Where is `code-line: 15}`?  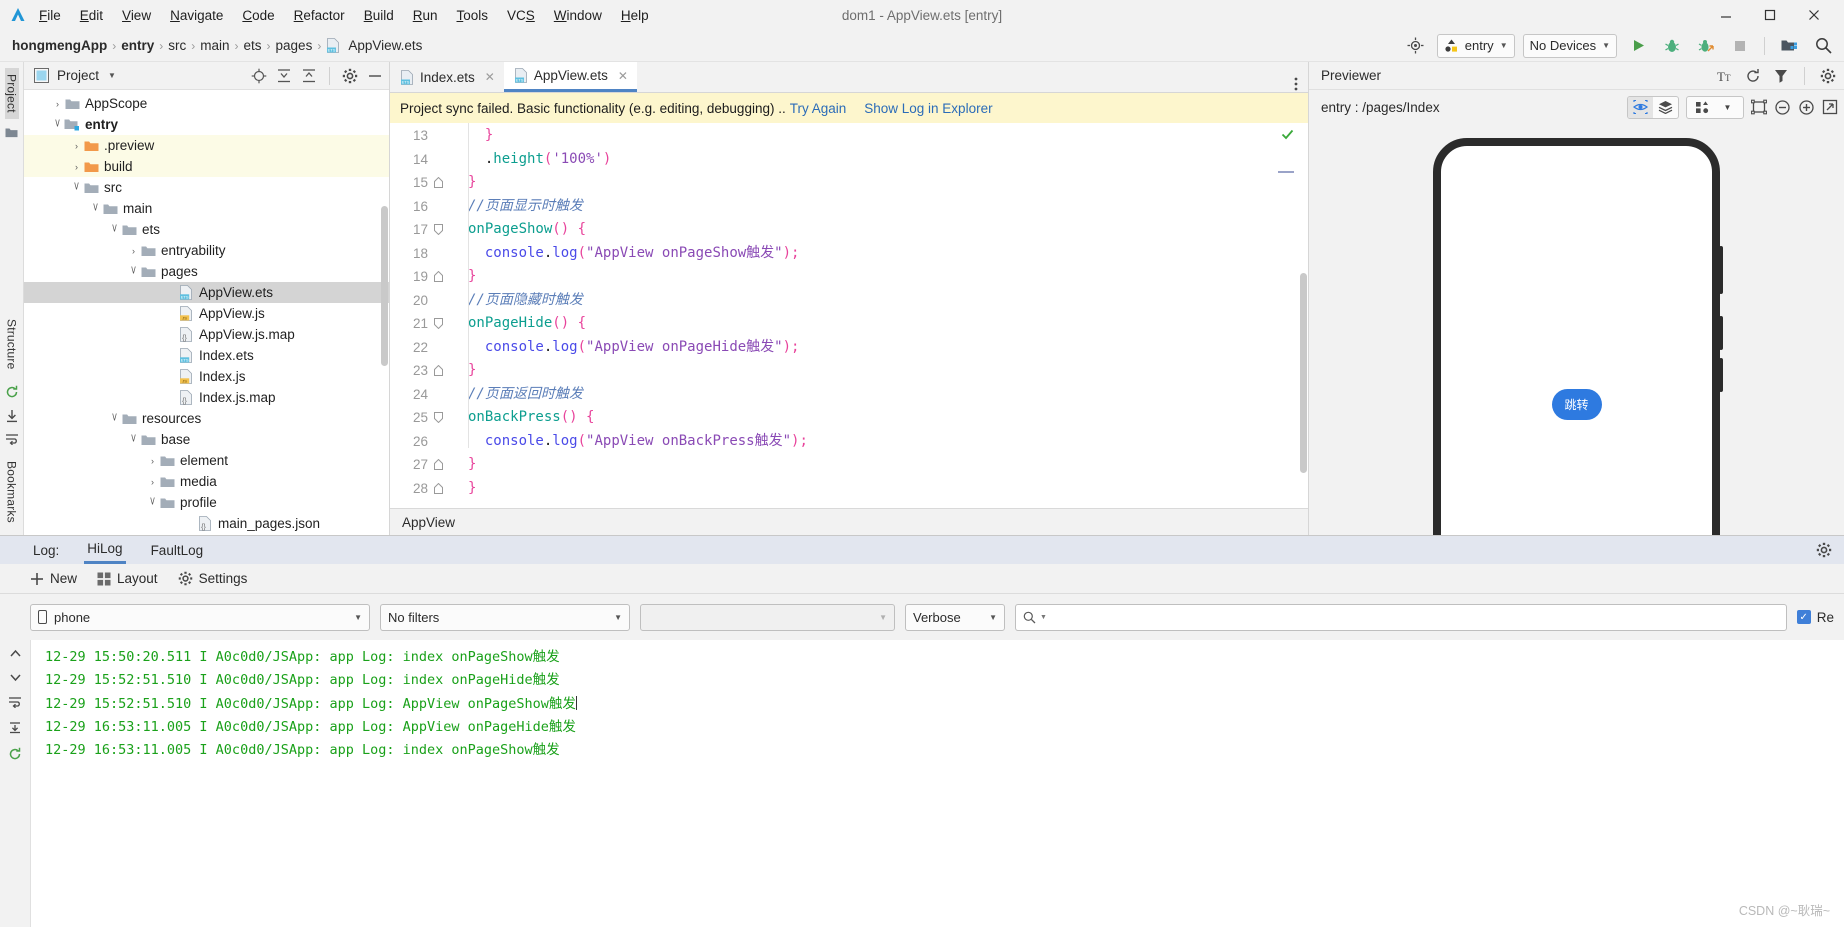
code-line: 15} is located at coordinates (849, 183).